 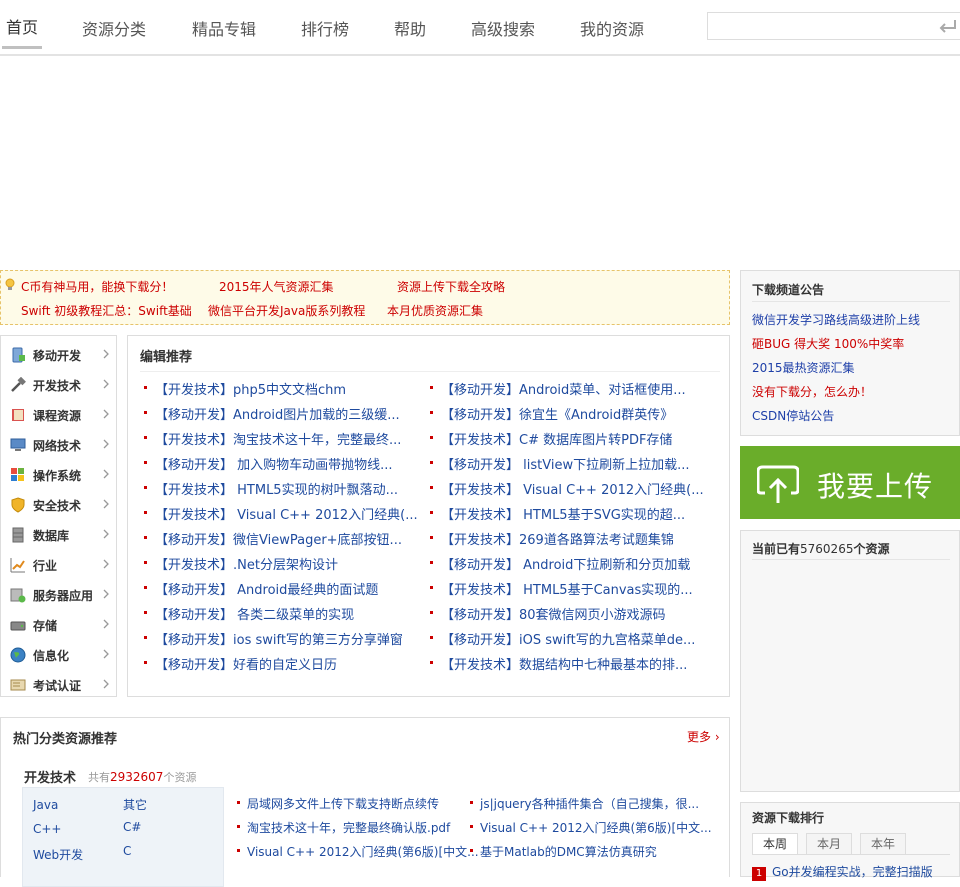 I want to click on announcement-link: 微信开发学习路线高级进阶上线, so click(x=836, y=319).